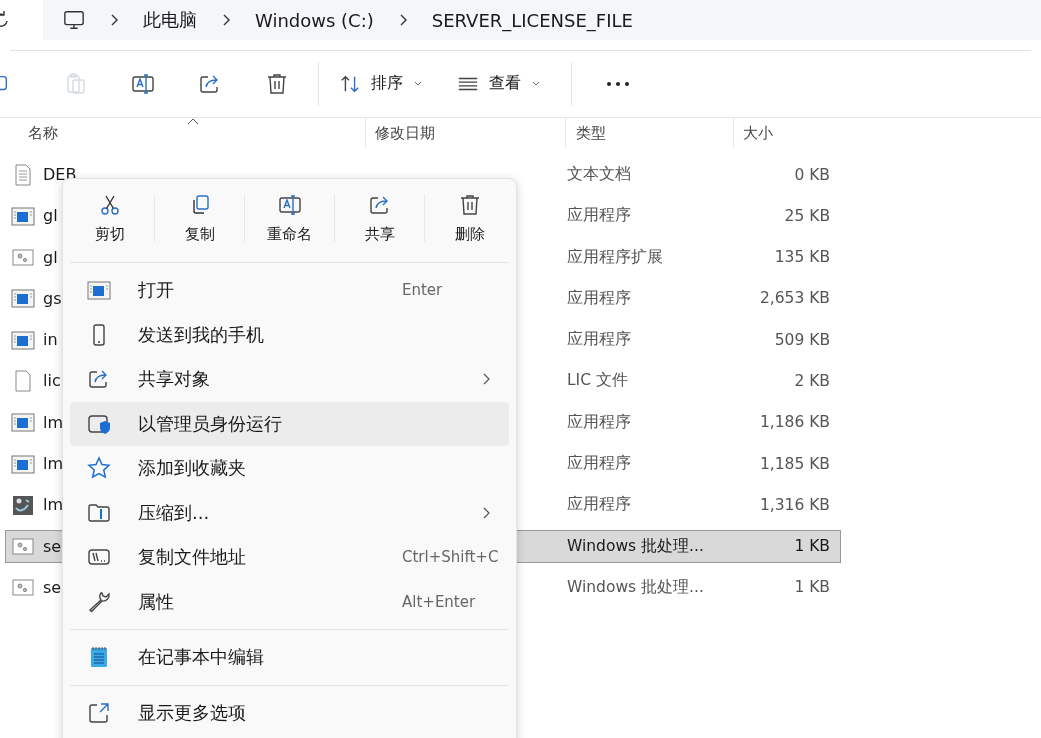 The height and width of the screenshot is (738, 1041). I want to click on file-name: gs, so click(52, 298).